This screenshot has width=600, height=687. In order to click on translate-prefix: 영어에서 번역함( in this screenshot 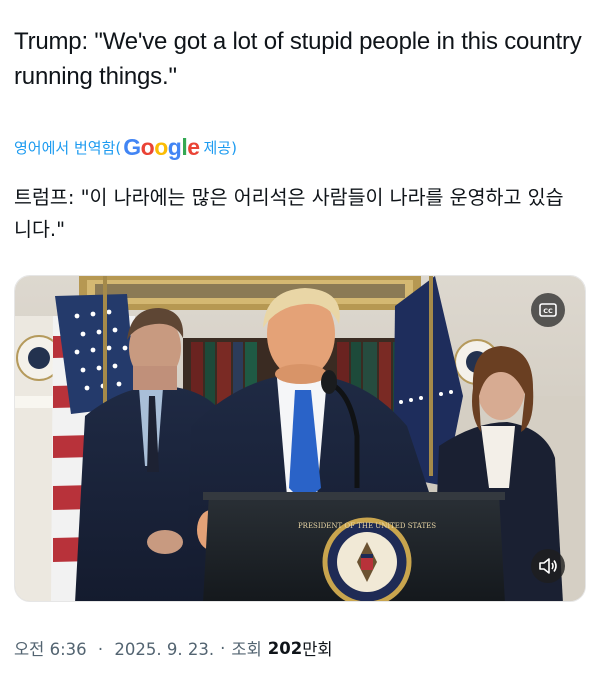, I will do `click(68, 147)`.